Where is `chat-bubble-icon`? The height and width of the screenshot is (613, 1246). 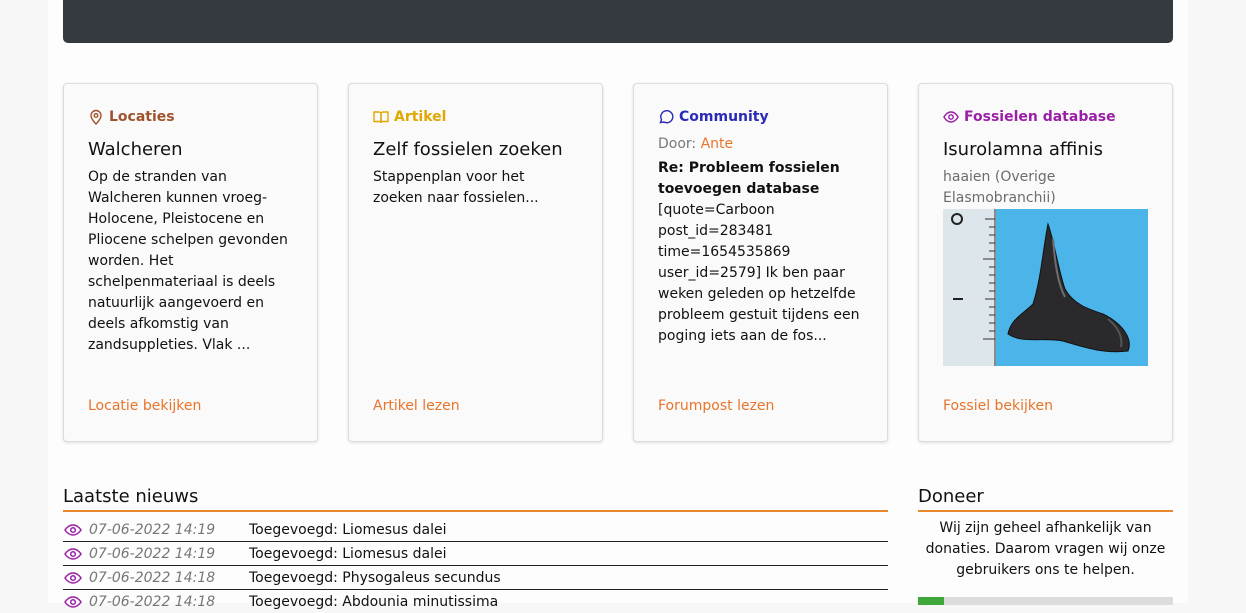
chat-bubble-icon is located at coordinates (666, 117).